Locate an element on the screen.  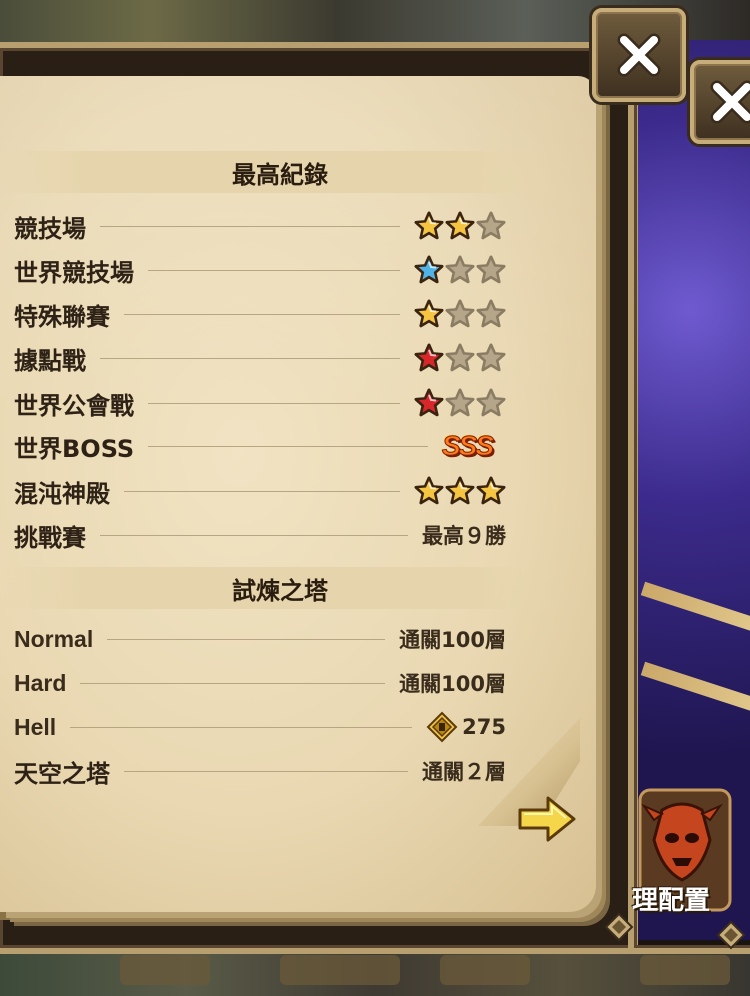
record-row-arena: 競技場 is located at coordinates (260, 226).